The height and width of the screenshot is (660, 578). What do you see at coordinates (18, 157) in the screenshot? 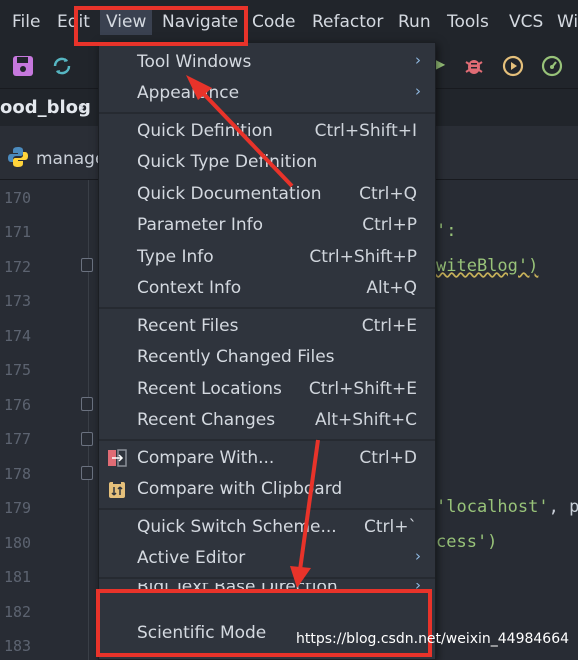
I see `python-file-icon` at bounding box center [18, 157].